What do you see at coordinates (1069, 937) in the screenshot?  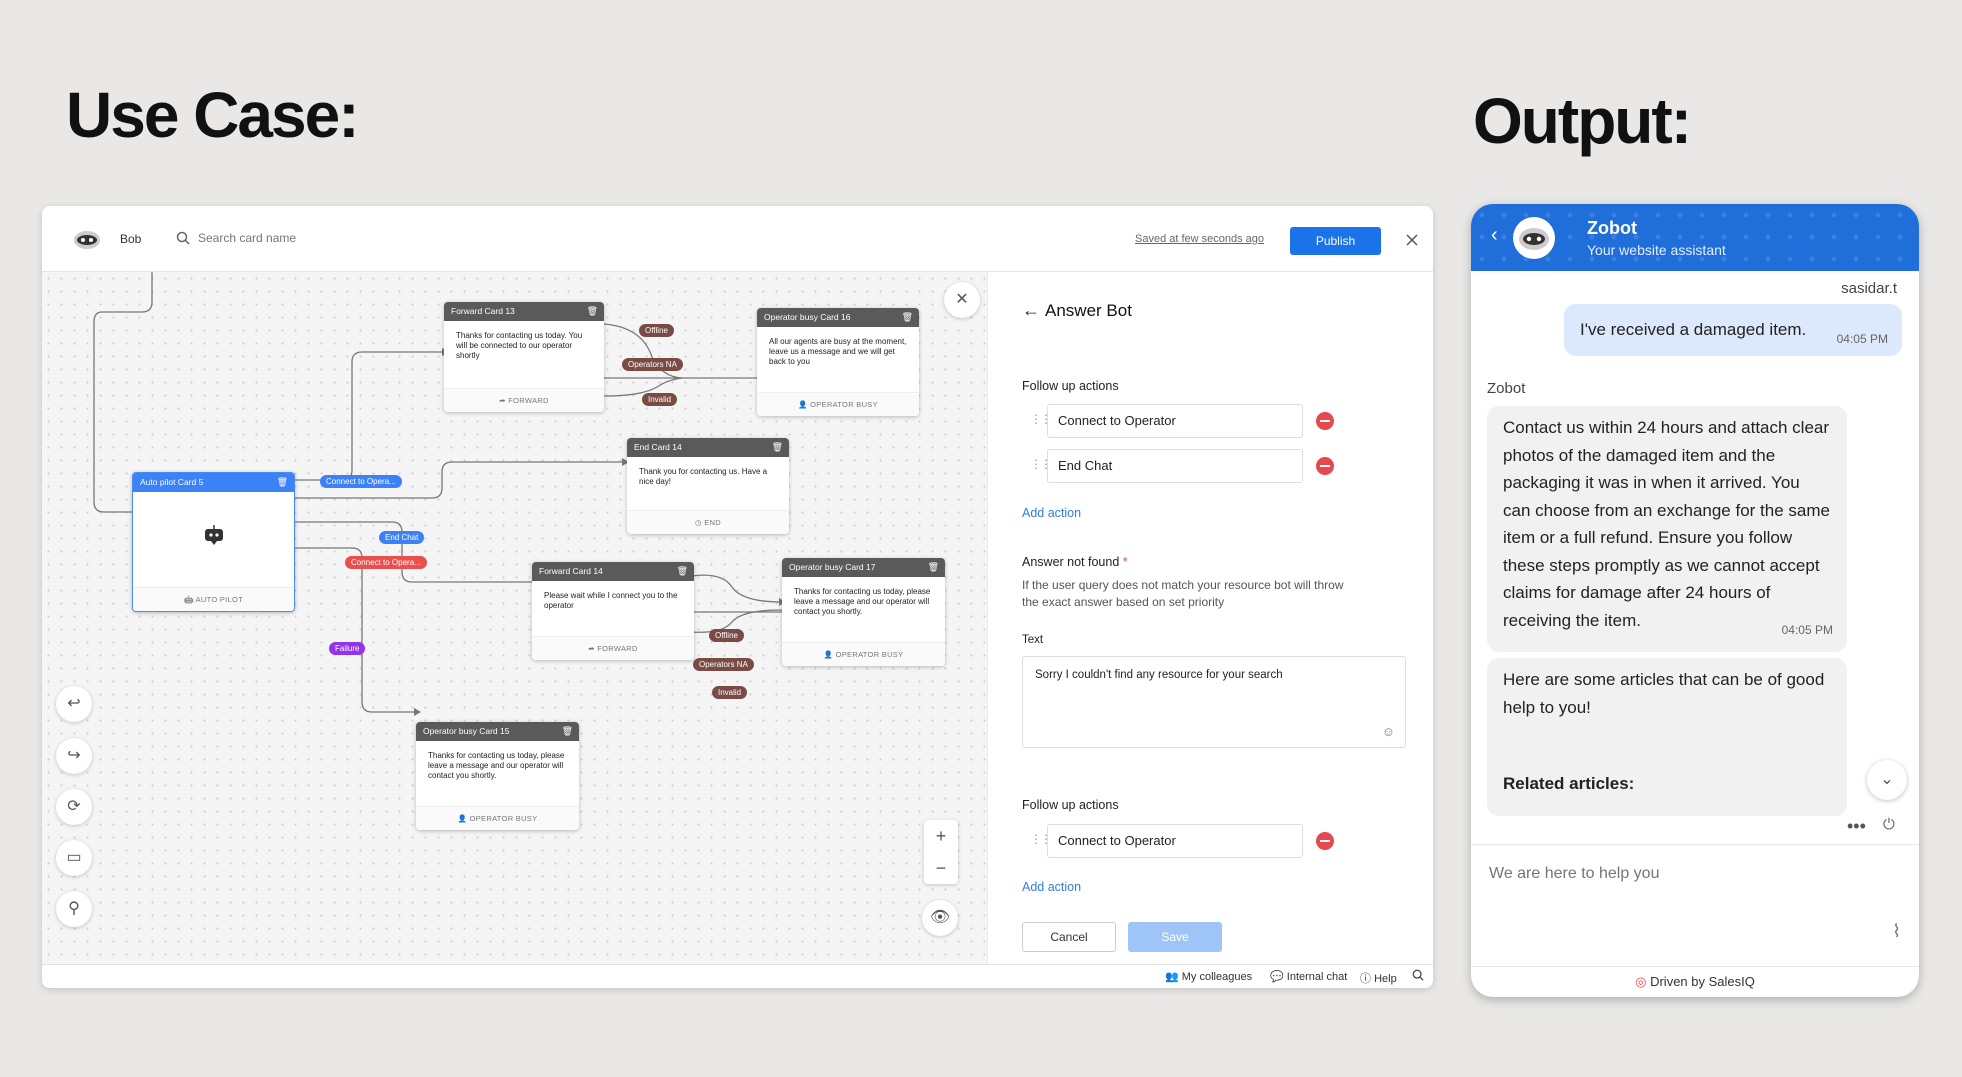 I see `cancel-button: Cancel` at bounding box center [1069, 937].